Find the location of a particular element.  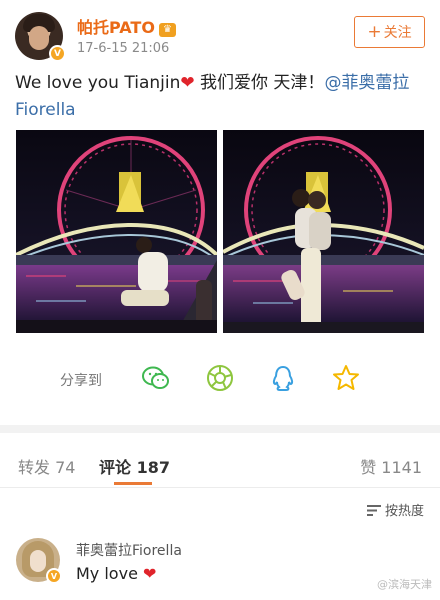

tab-comments: 评论 187 is located at coordinates (134, 466).